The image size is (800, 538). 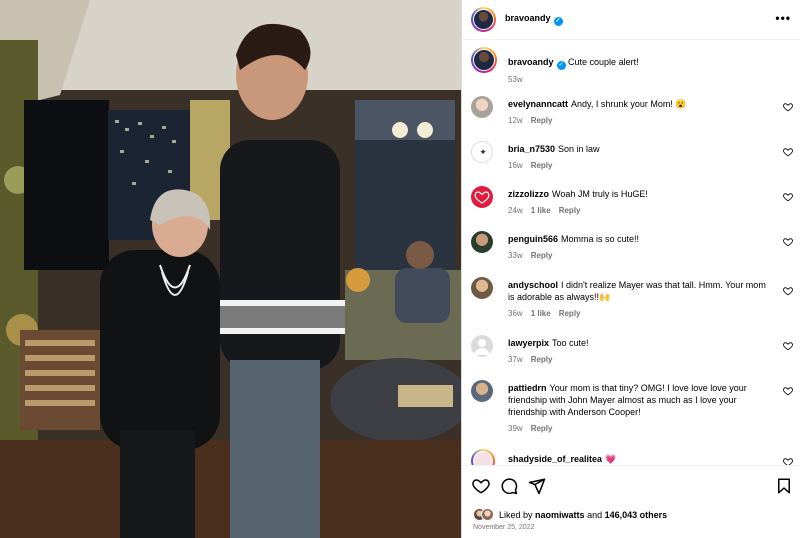 What do you see at coordinates (515, 428) in the screenshot?
I see `comment-age: 39w` at bounding box center [515, 428].